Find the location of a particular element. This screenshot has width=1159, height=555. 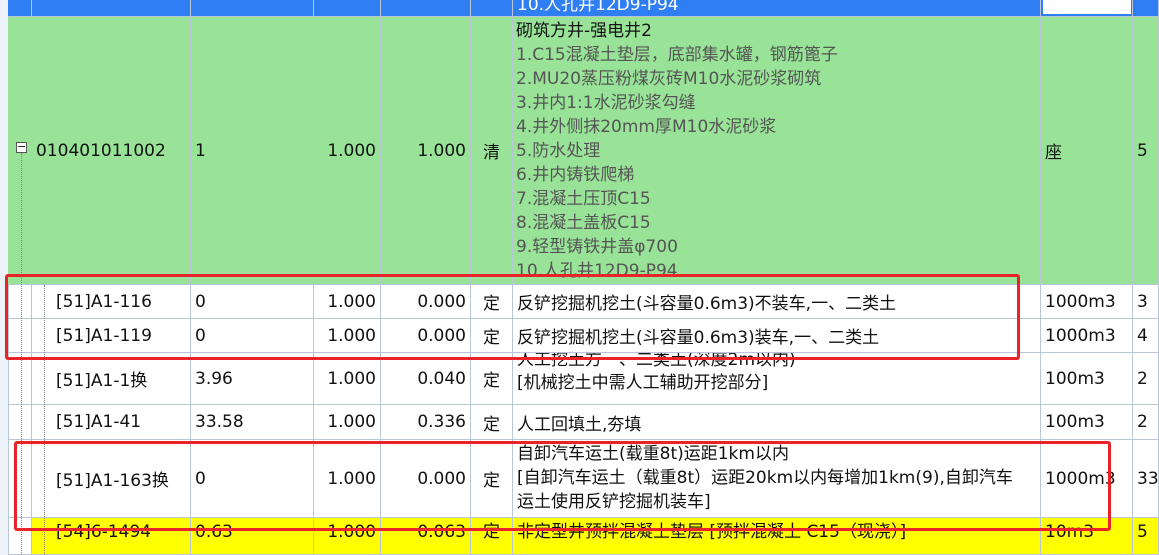

desc-line: 2.MU20蒸压粉煤灰砖M10水泥砂浆砌筑 is located at coordinates (669, 79).